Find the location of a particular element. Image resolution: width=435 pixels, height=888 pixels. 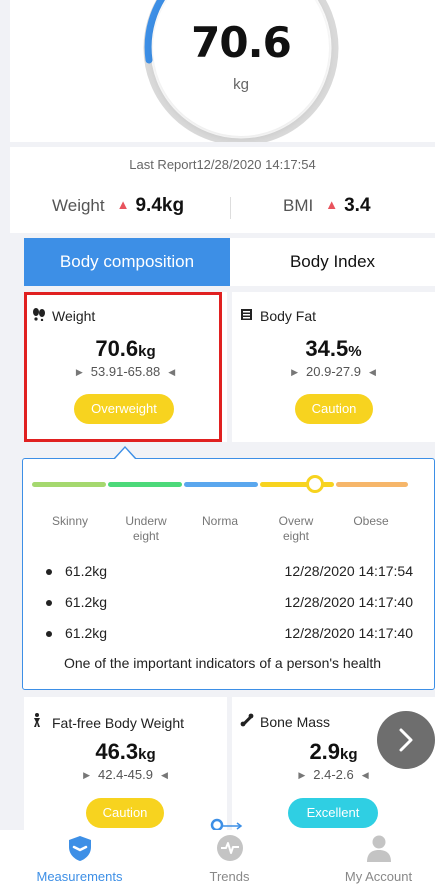

chevron-right-icon is located at coordinates (406, 740).